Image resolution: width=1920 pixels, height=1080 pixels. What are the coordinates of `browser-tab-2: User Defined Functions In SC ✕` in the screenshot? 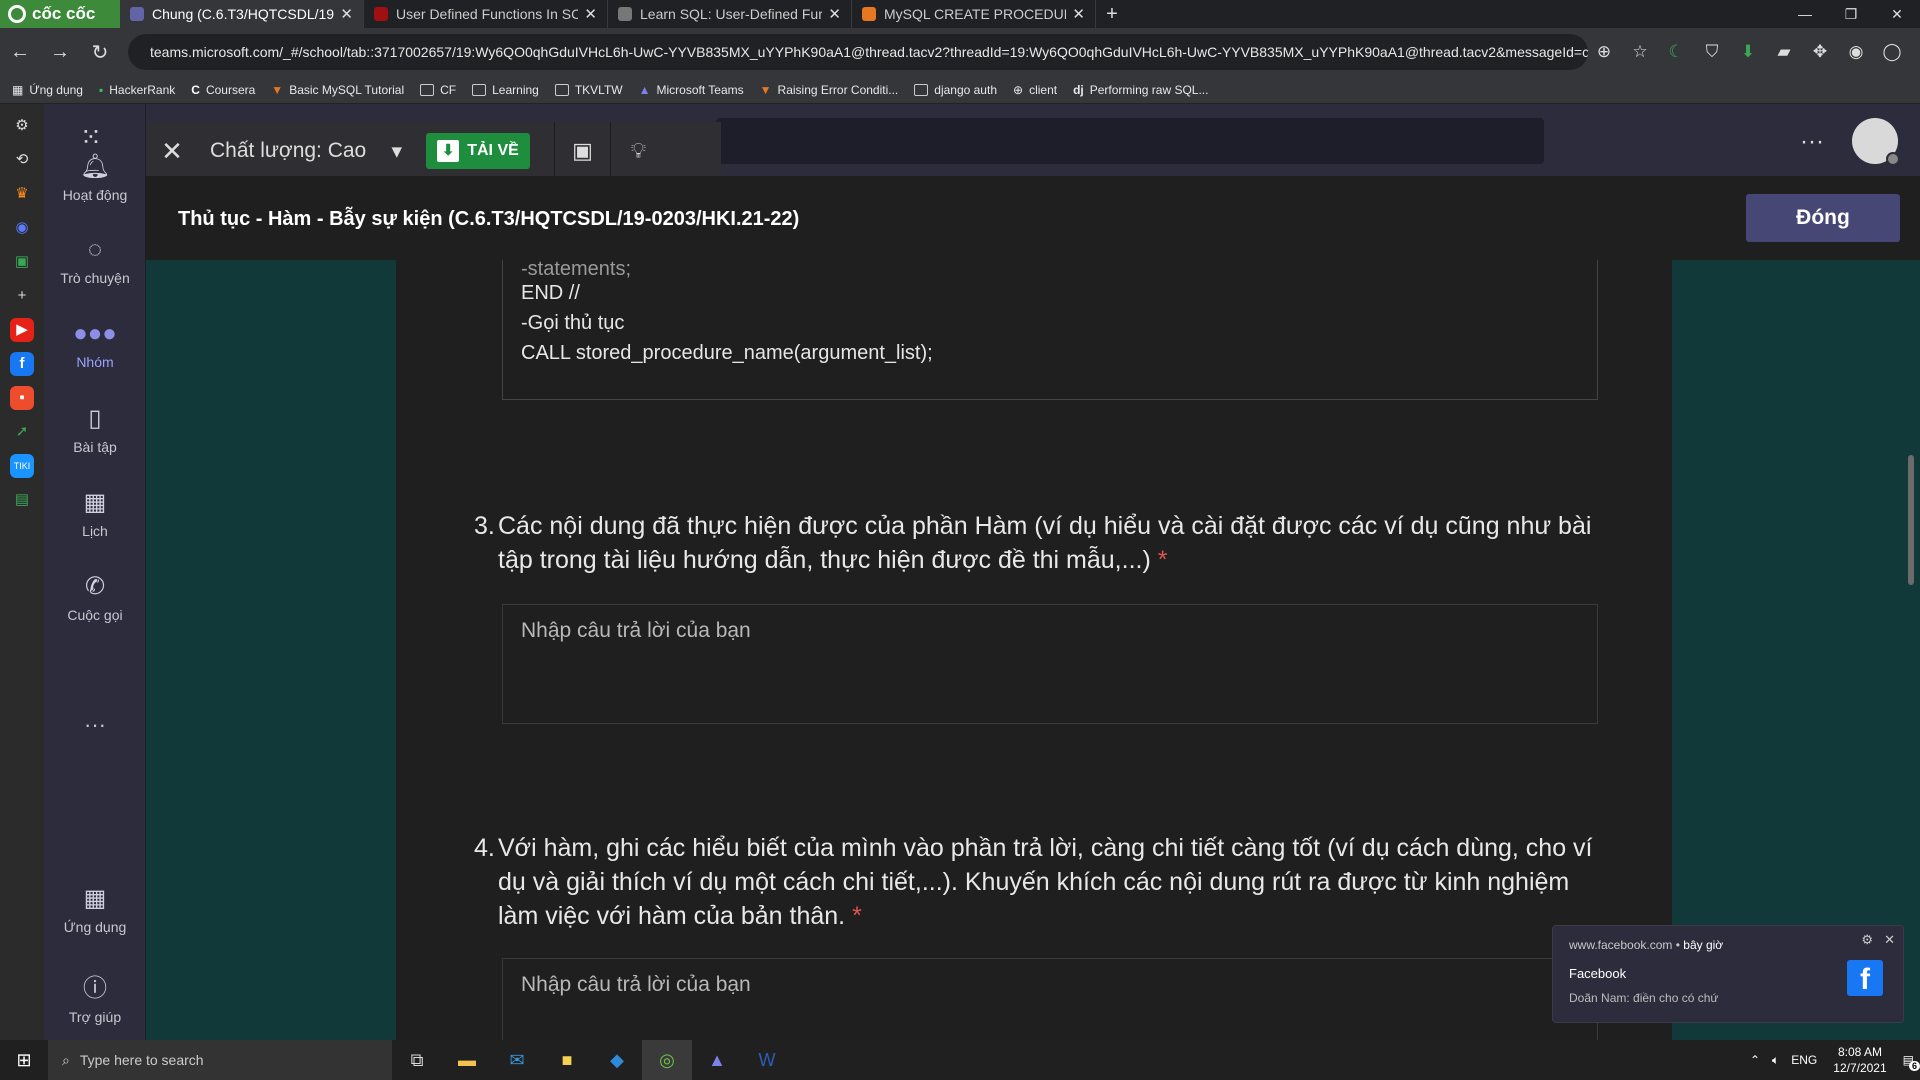 It's located at (486, 14).